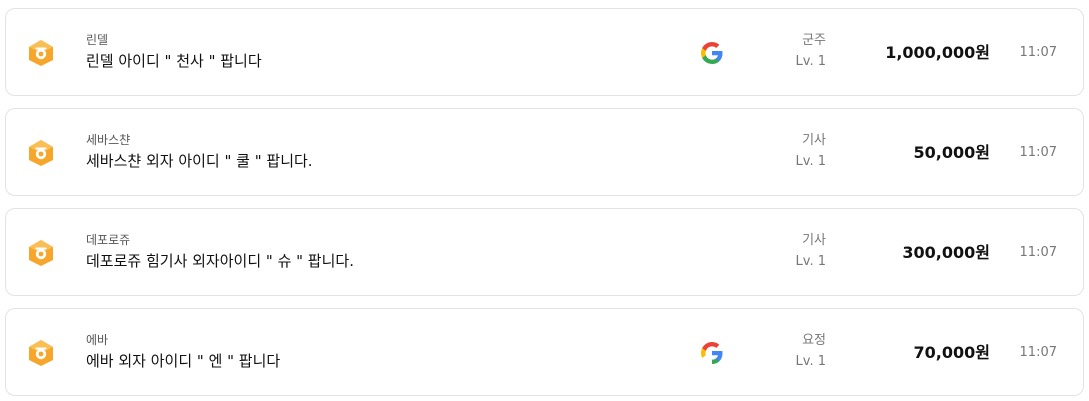 This screenshot has height=401, width=1089. What do you see at coordinates (937, 52) in the screenshot?
I see `price: 1,000,000원` at bounding box center [937, 52].